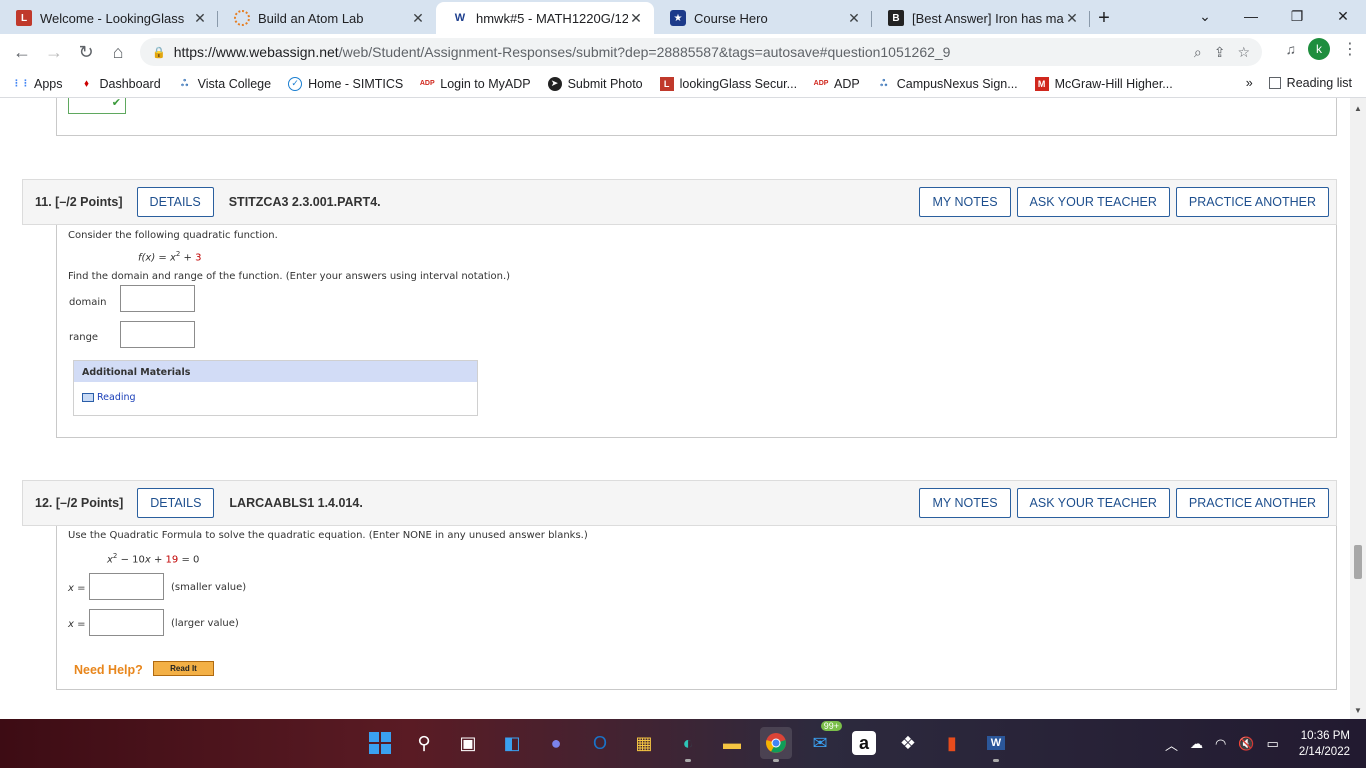  Describe the element at coordinates (118, 52) in the screenshot. I see `home-button: ⌂` at that location.